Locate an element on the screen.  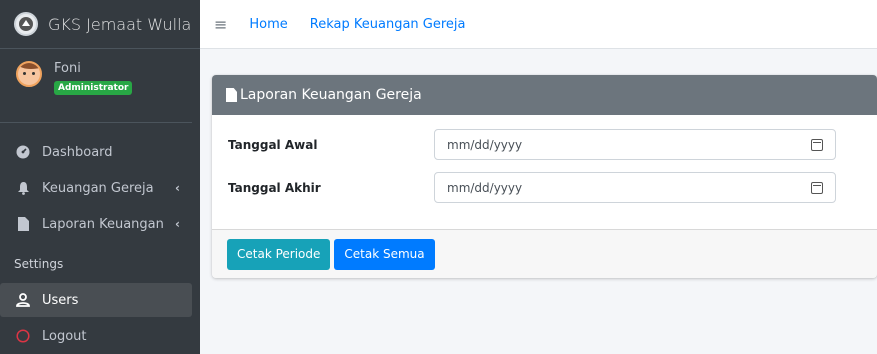
print-all-button: Cetak Semua is located at coordinates (384, 254).